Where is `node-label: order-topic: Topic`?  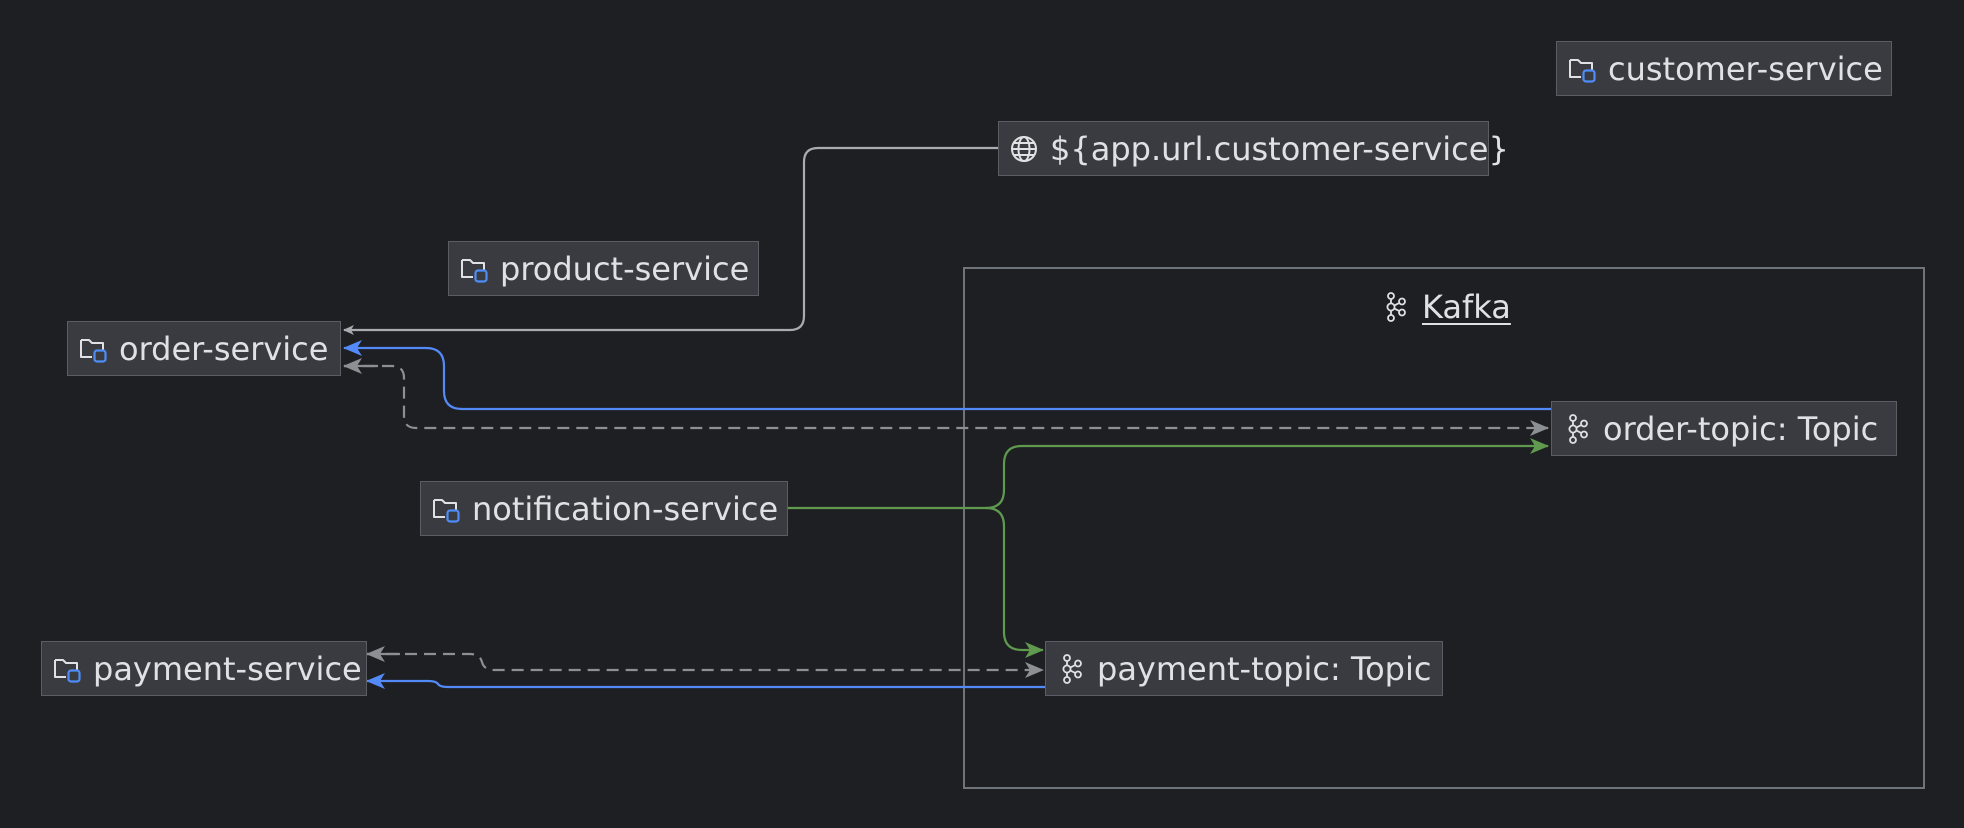
node-label: order-topic: Topic is located at coordinates (1741, 428).